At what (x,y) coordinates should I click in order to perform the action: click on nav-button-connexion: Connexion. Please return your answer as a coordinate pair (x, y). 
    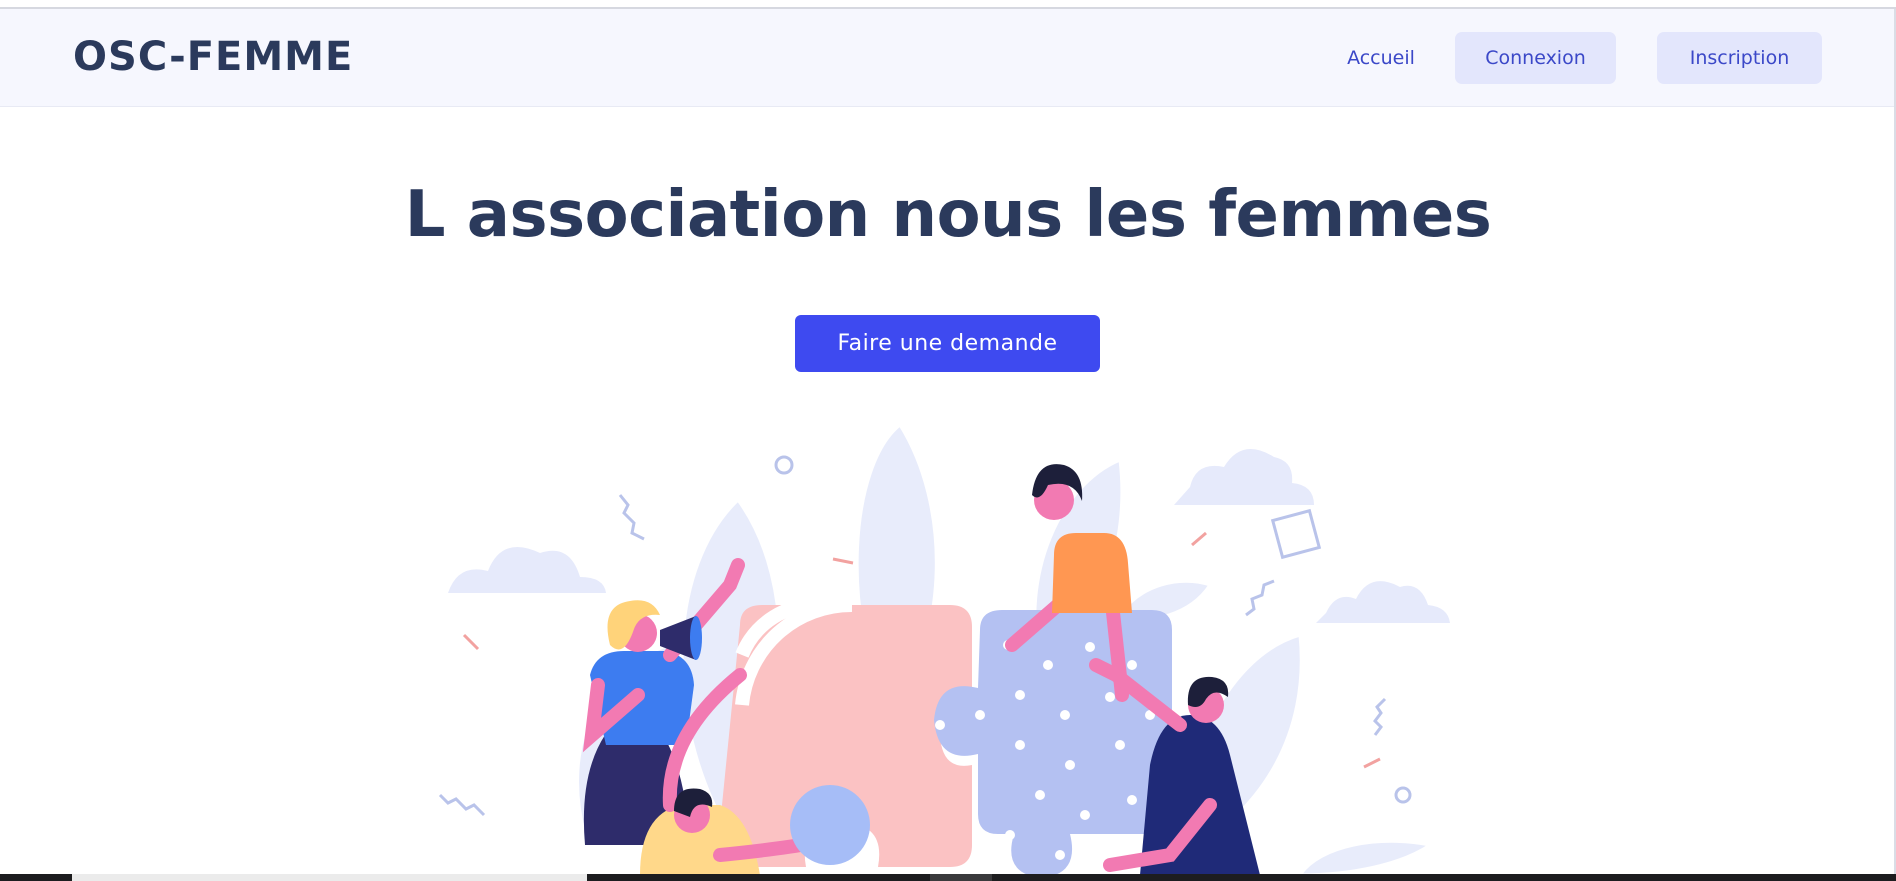
    Looking at the image, I should click on (1535, 58).